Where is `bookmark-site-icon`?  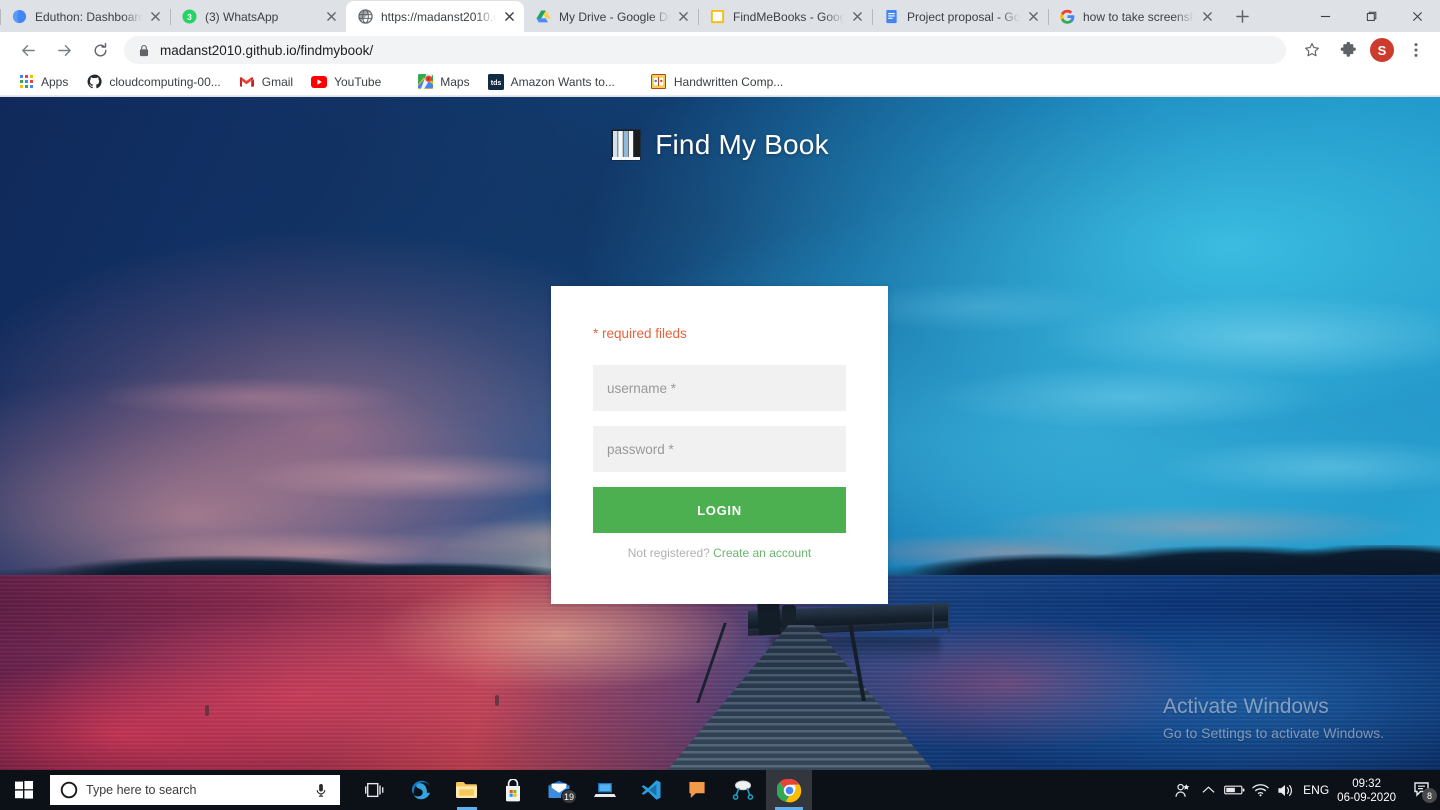
bookmark-site-icon is located at coordinates (659, 82).